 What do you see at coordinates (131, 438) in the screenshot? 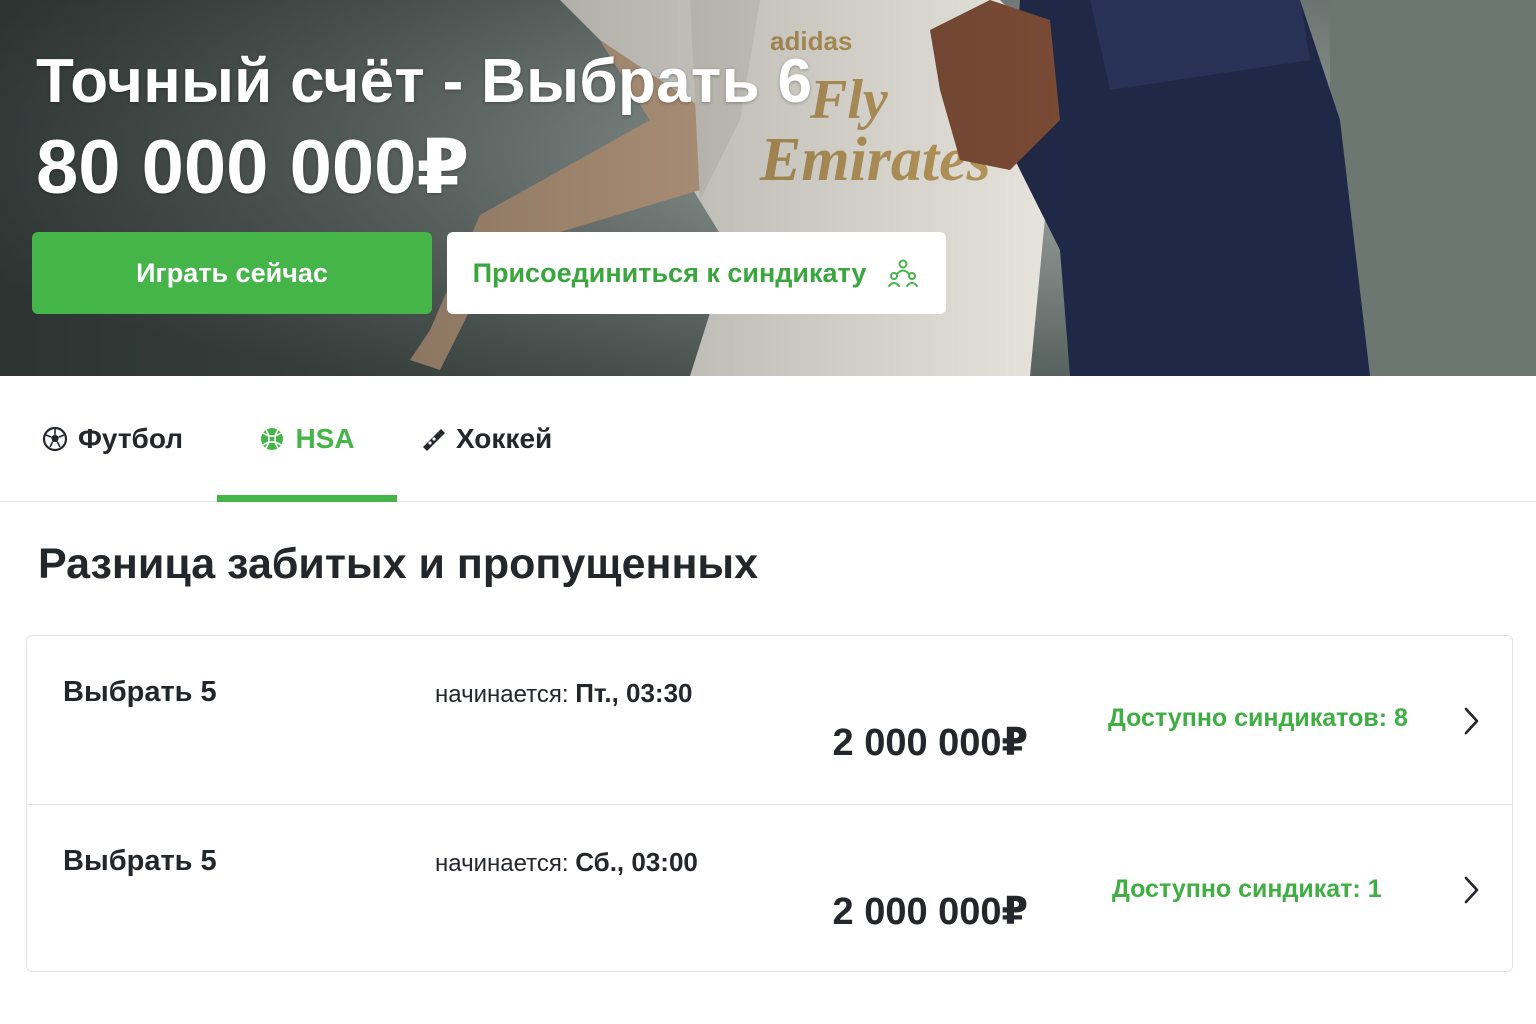
I see `tab-football-label: Футбол` at bounding box center [131, 438].